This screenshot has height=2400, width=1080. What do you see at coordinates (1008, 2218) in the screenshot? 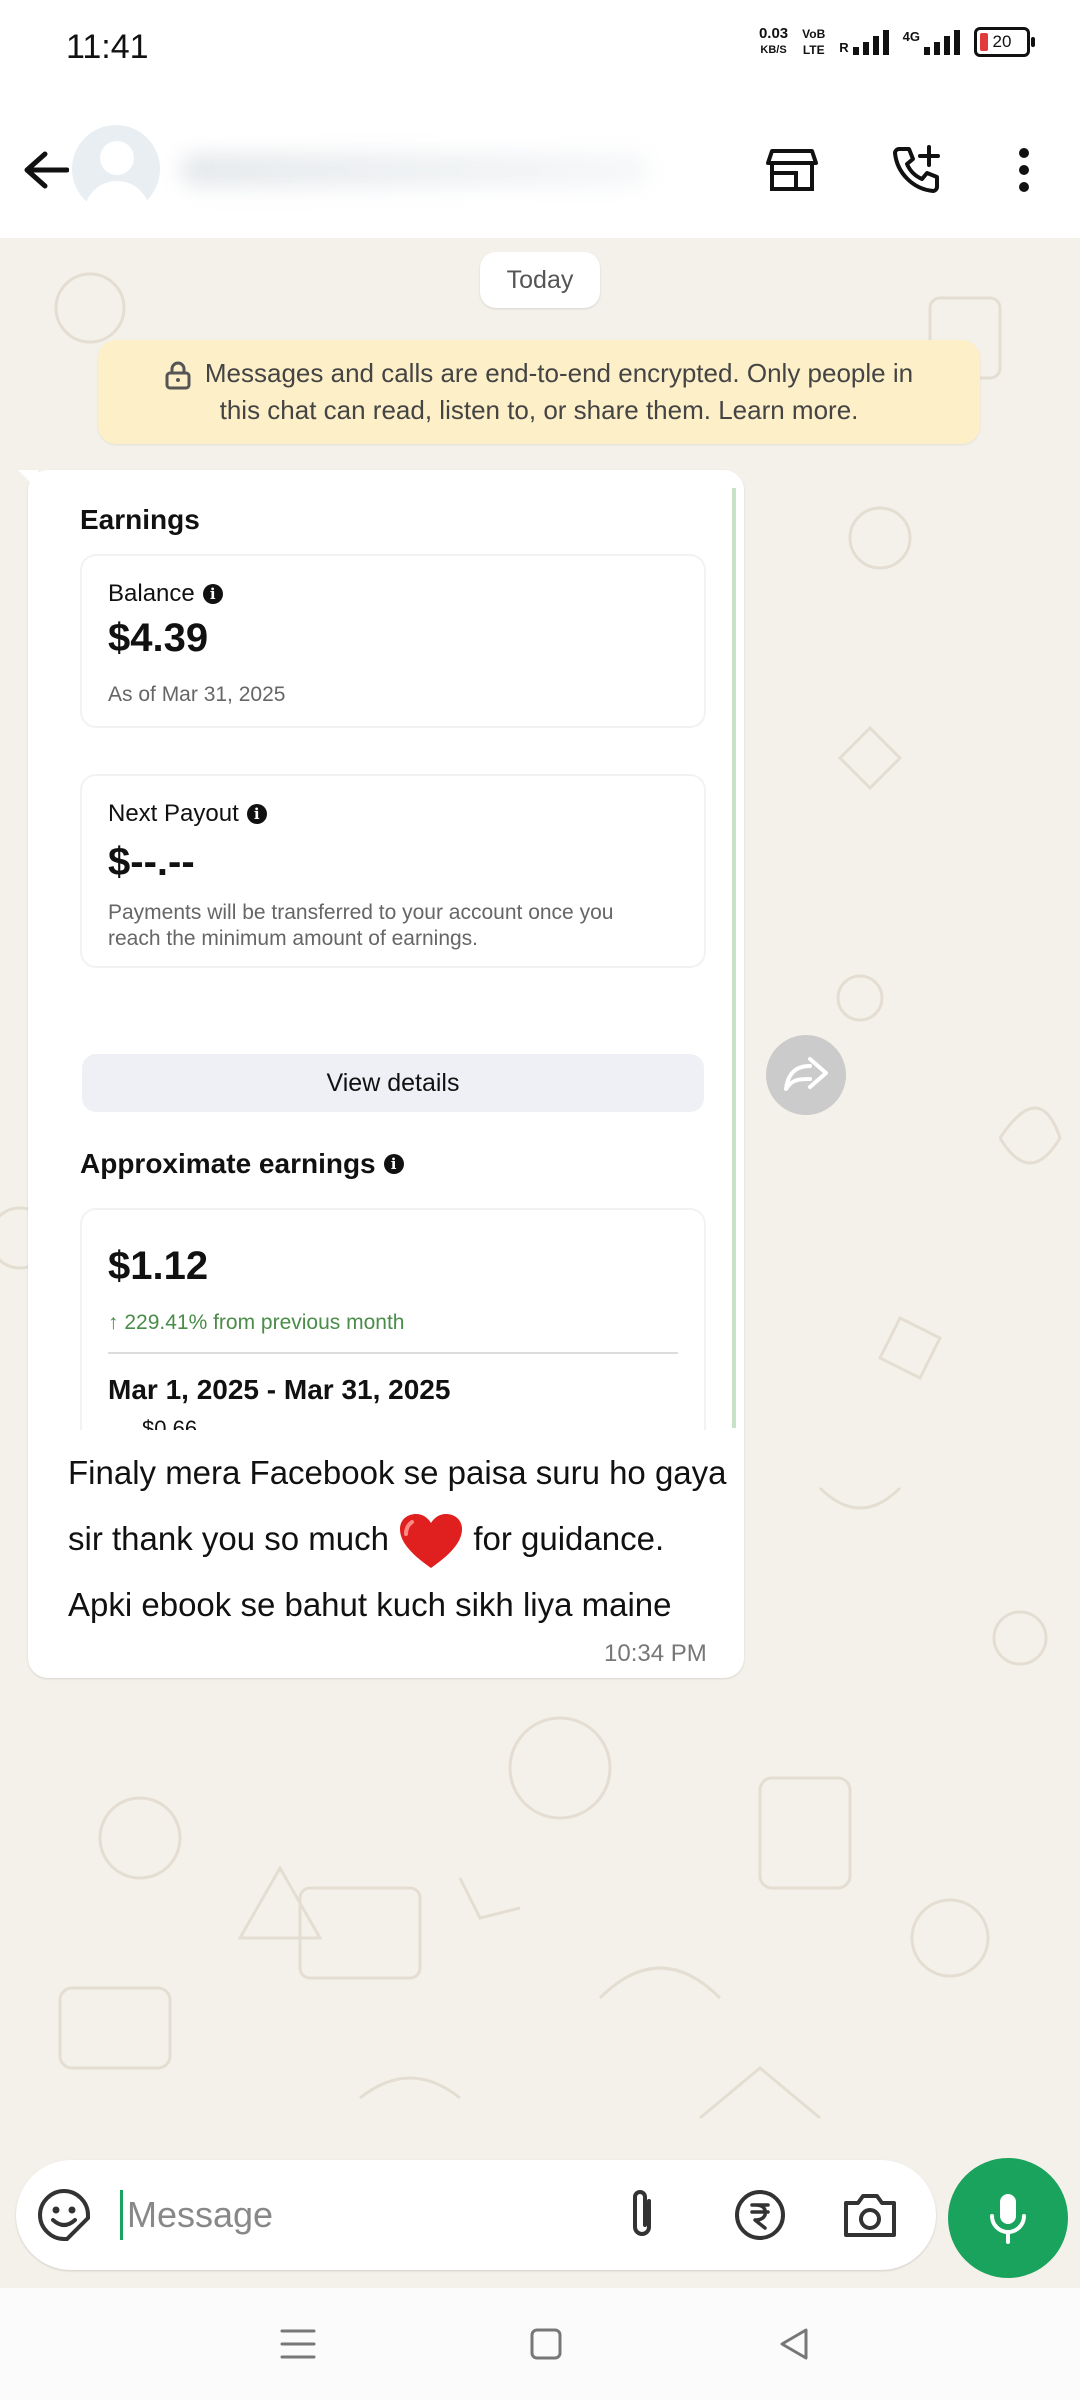
I see `mic-icon` at bounding box center [1008, 2218].